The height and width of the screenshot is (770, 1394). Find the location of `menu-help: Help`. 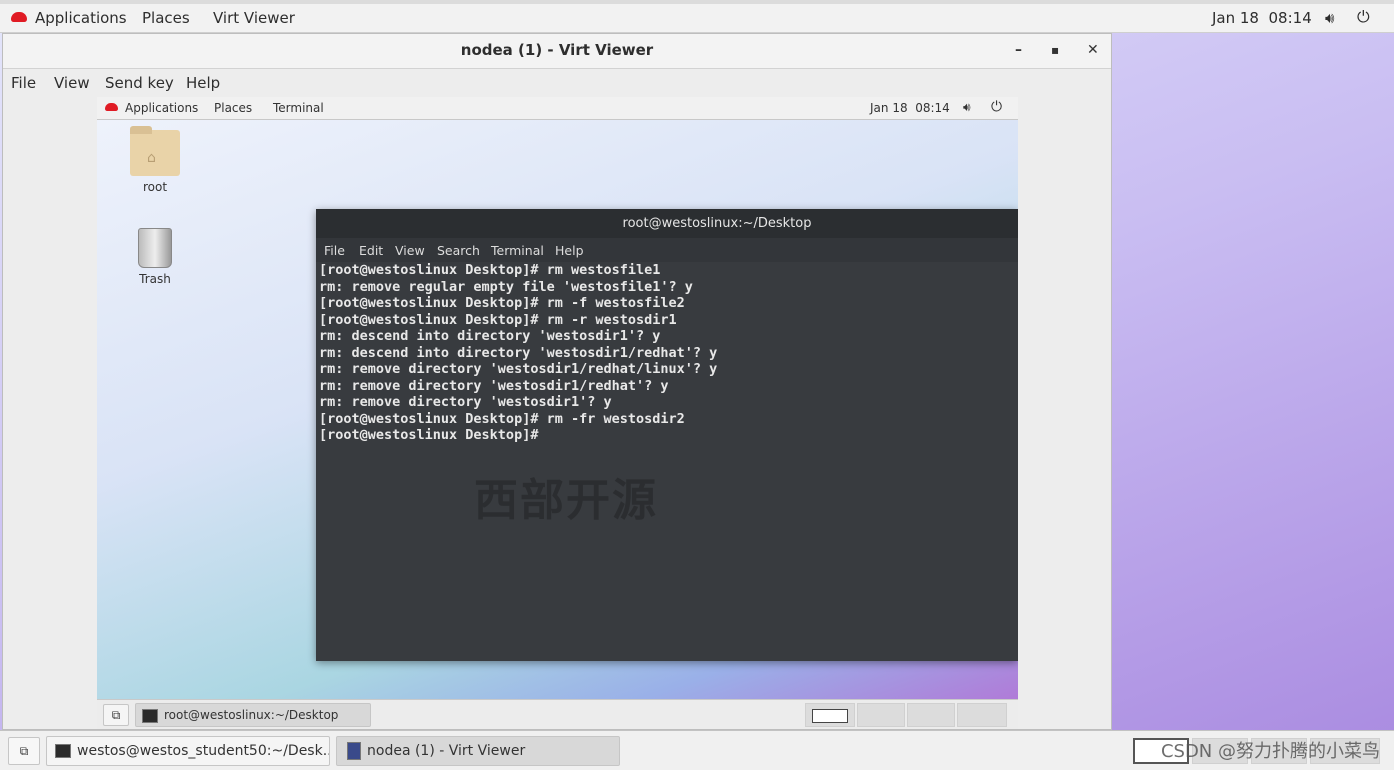

menu-help: Help is located at coordinates (203, 83).